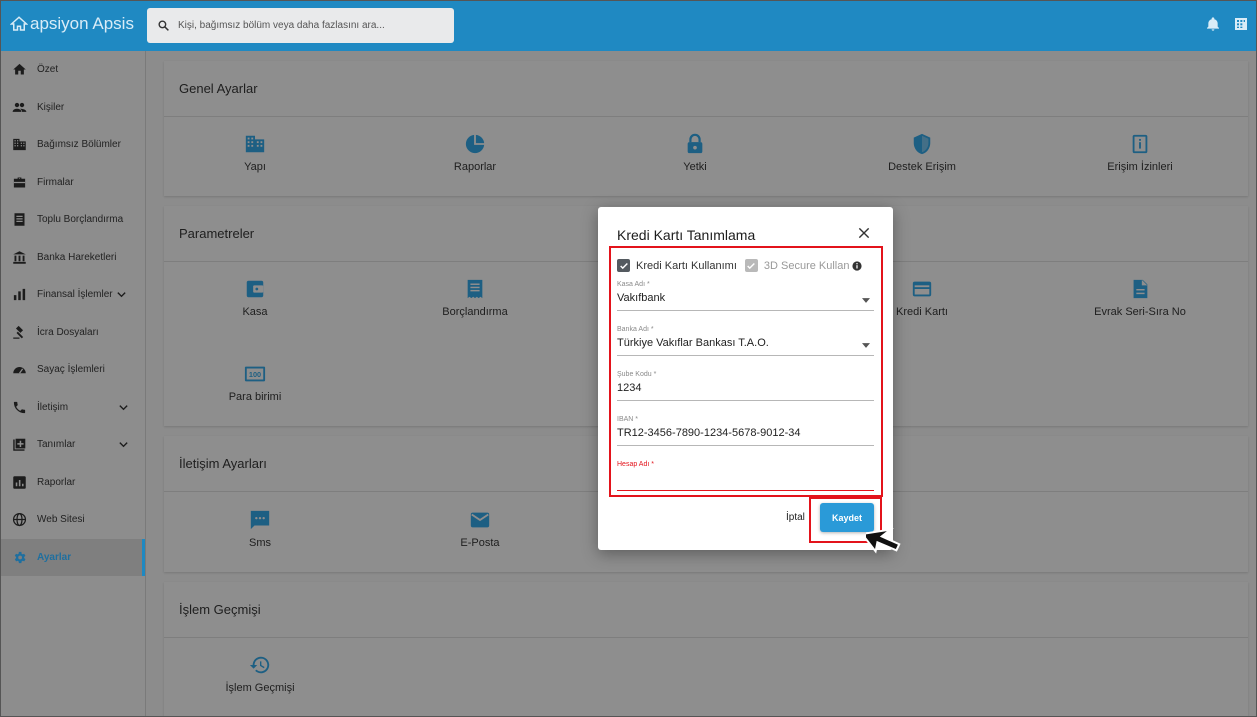 The width and height of the screenshot is (1257, 717). Describe the element at coordinates (637, 374) in the screenshot. I see `sube-kodu-label: Şube Kodu *` at that location.